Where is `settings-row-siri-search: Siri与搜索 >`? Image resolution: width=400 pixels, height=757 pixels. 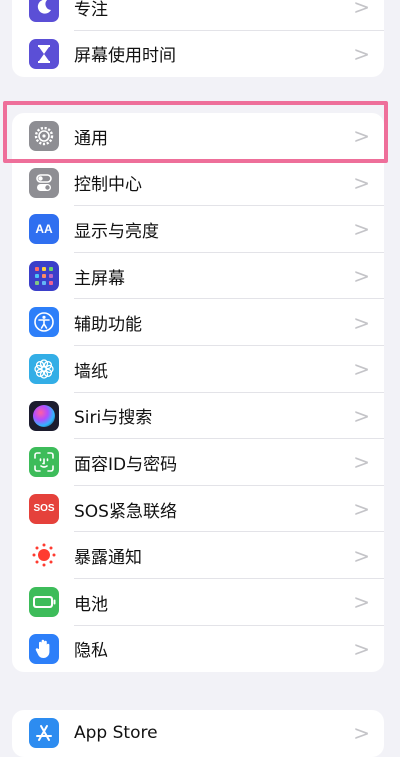 settings-row-siri-search: Siri与搜索 > is located at coordinates (198, 416).